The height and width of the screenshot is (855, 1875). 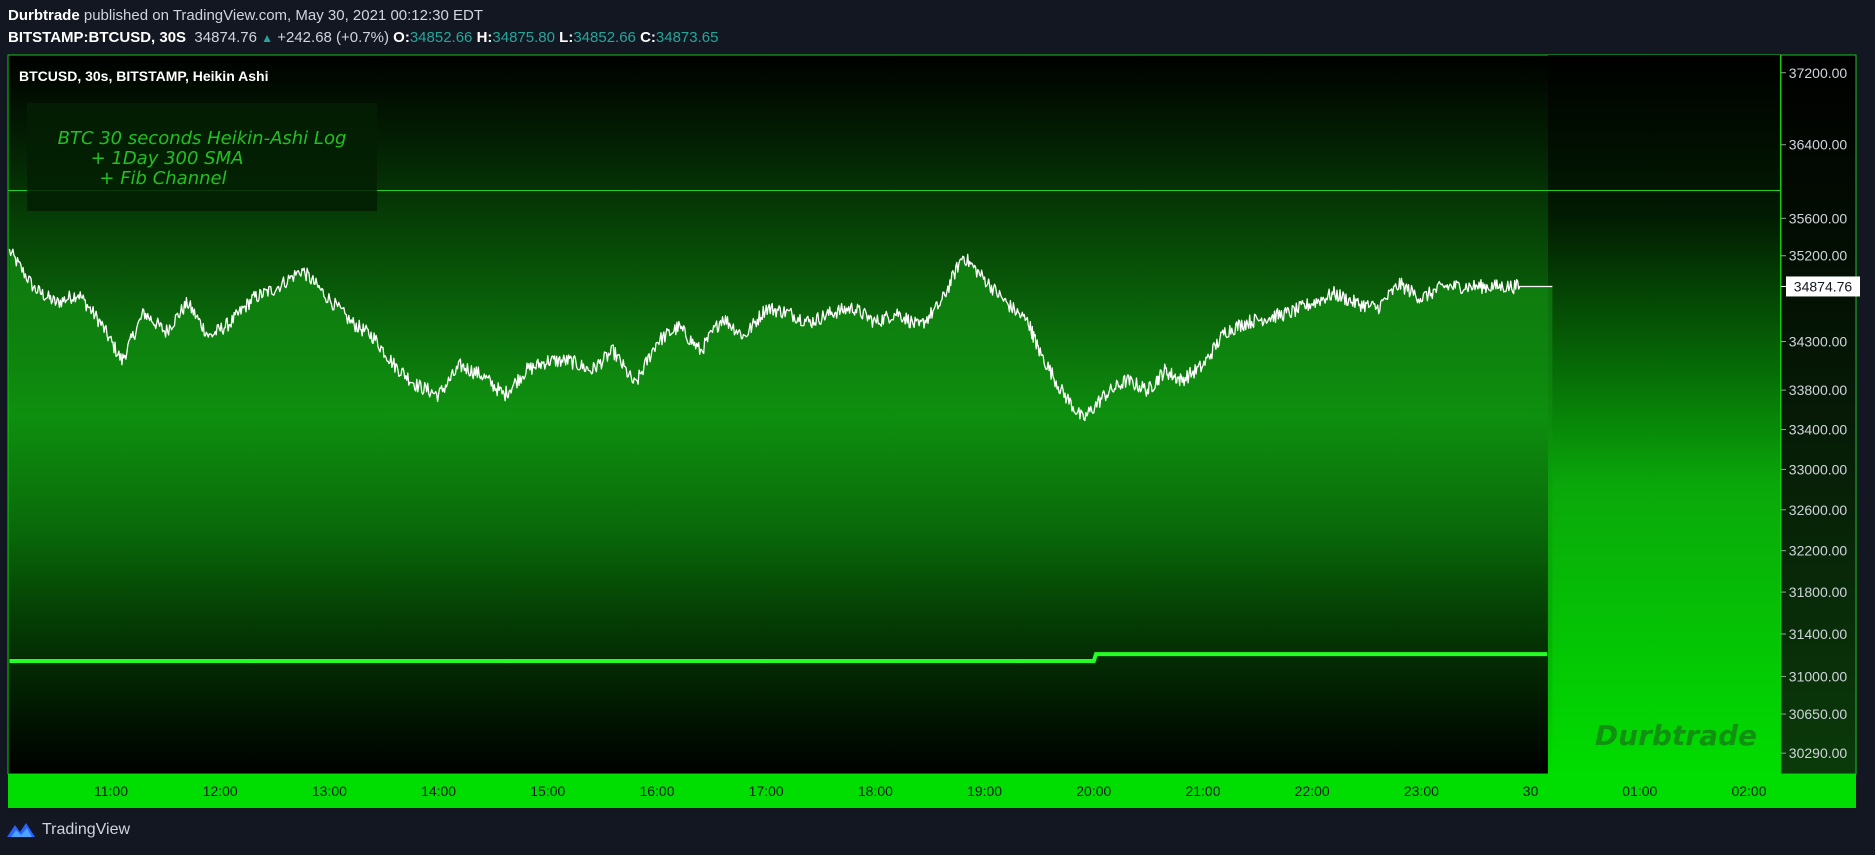 What do you see at coordinates (329, 791) in the screenshot?
I see `time-tick-label: 13:00` at bounding box center [329, 791].